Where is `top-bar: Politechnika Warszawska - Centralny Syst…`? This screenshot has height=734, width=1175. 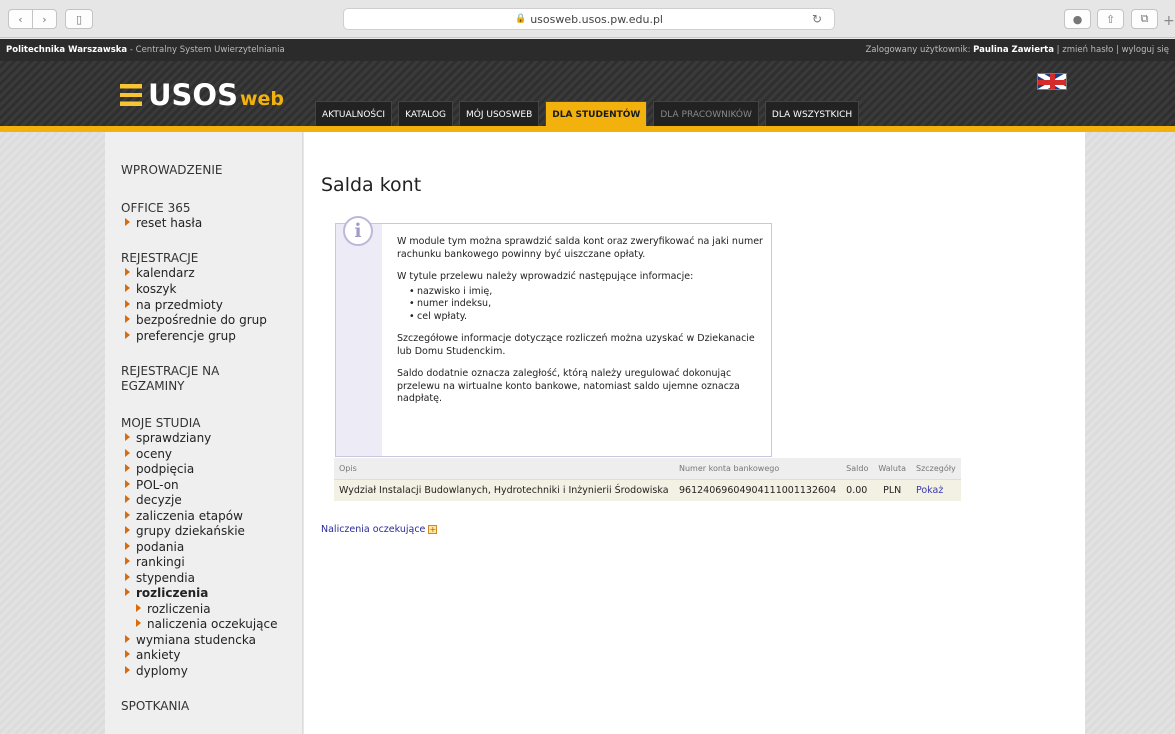
top-bar: Politechnika Warszawska - Centralny Syst… is located at coordinates (587, 50).